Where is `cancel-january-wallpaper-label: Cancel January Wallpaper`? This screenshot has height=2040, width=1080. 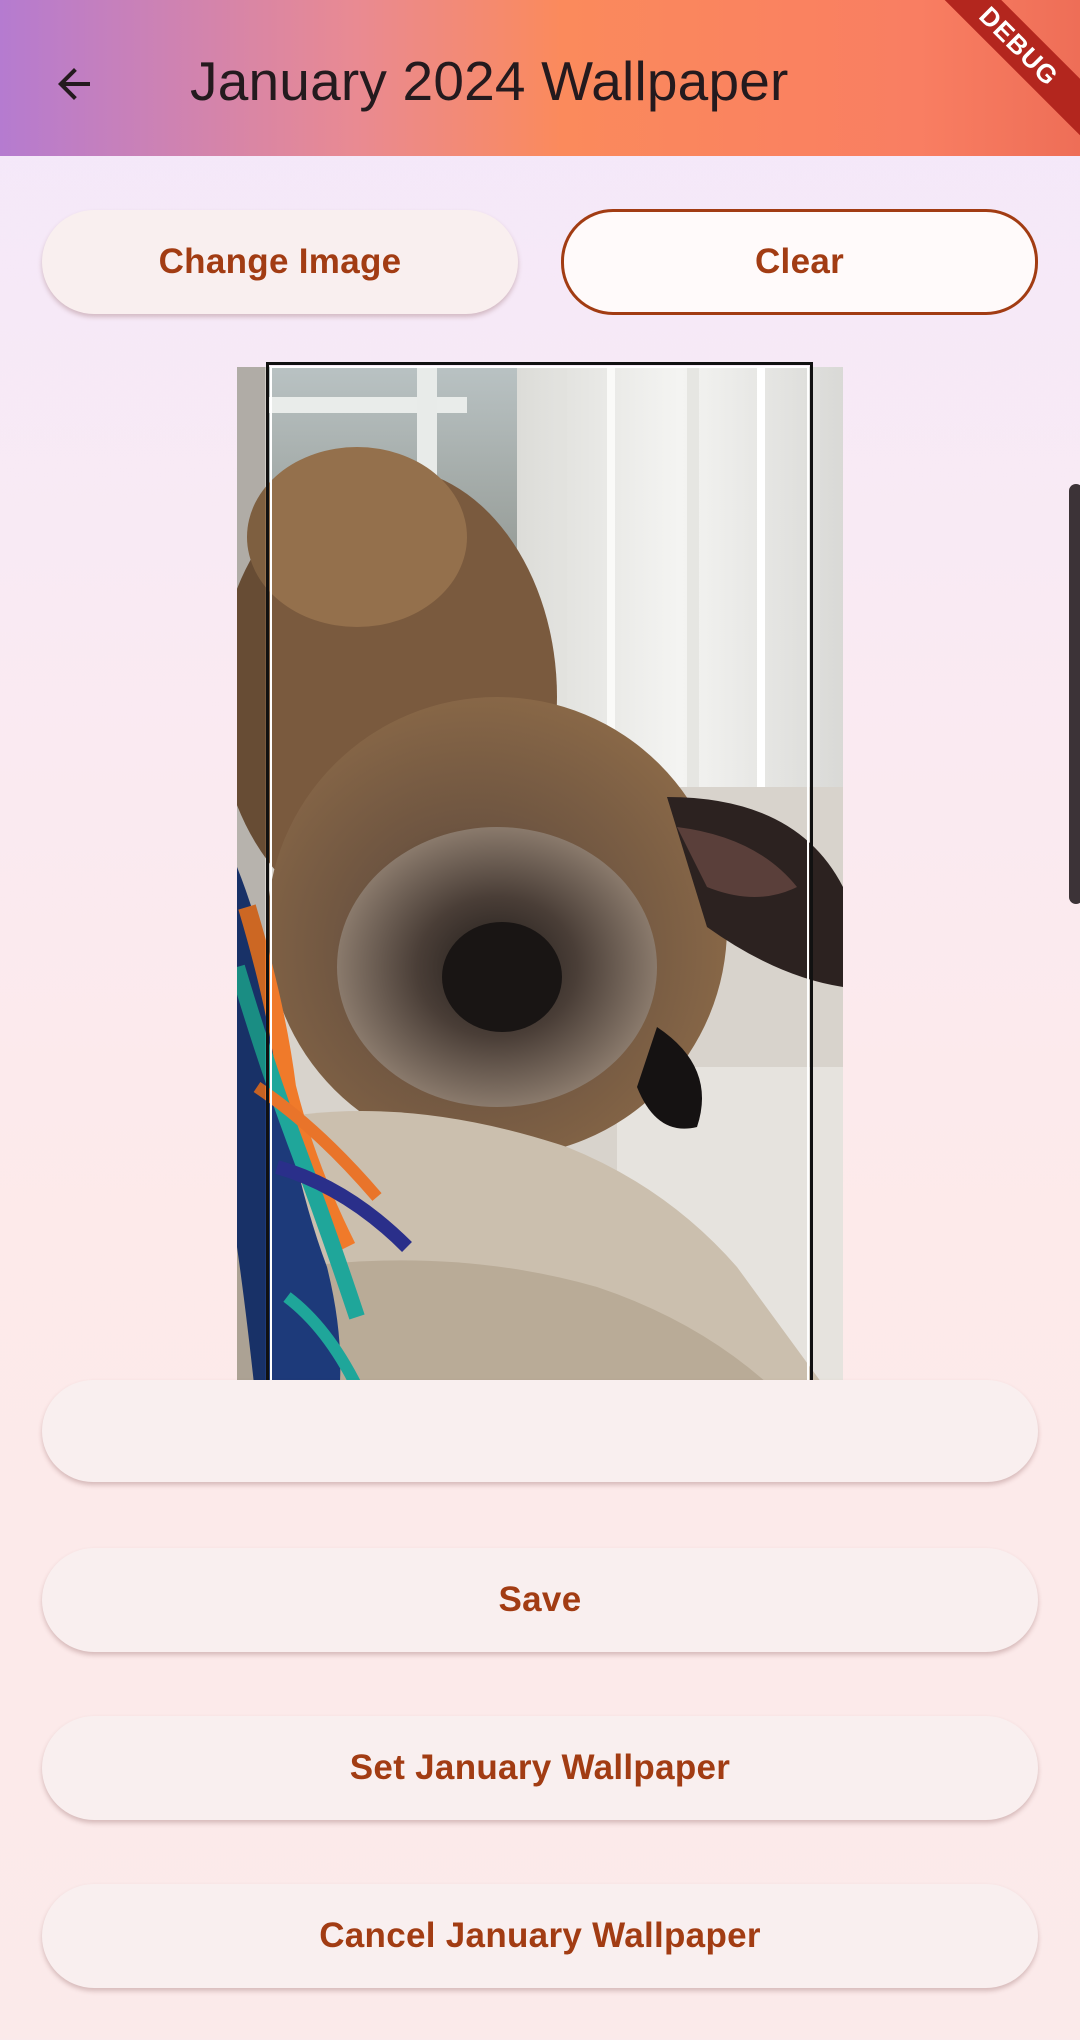
cancel-january-wallpaper-label: Cancel January Wallpaper is located at coordinates (540, 1935).